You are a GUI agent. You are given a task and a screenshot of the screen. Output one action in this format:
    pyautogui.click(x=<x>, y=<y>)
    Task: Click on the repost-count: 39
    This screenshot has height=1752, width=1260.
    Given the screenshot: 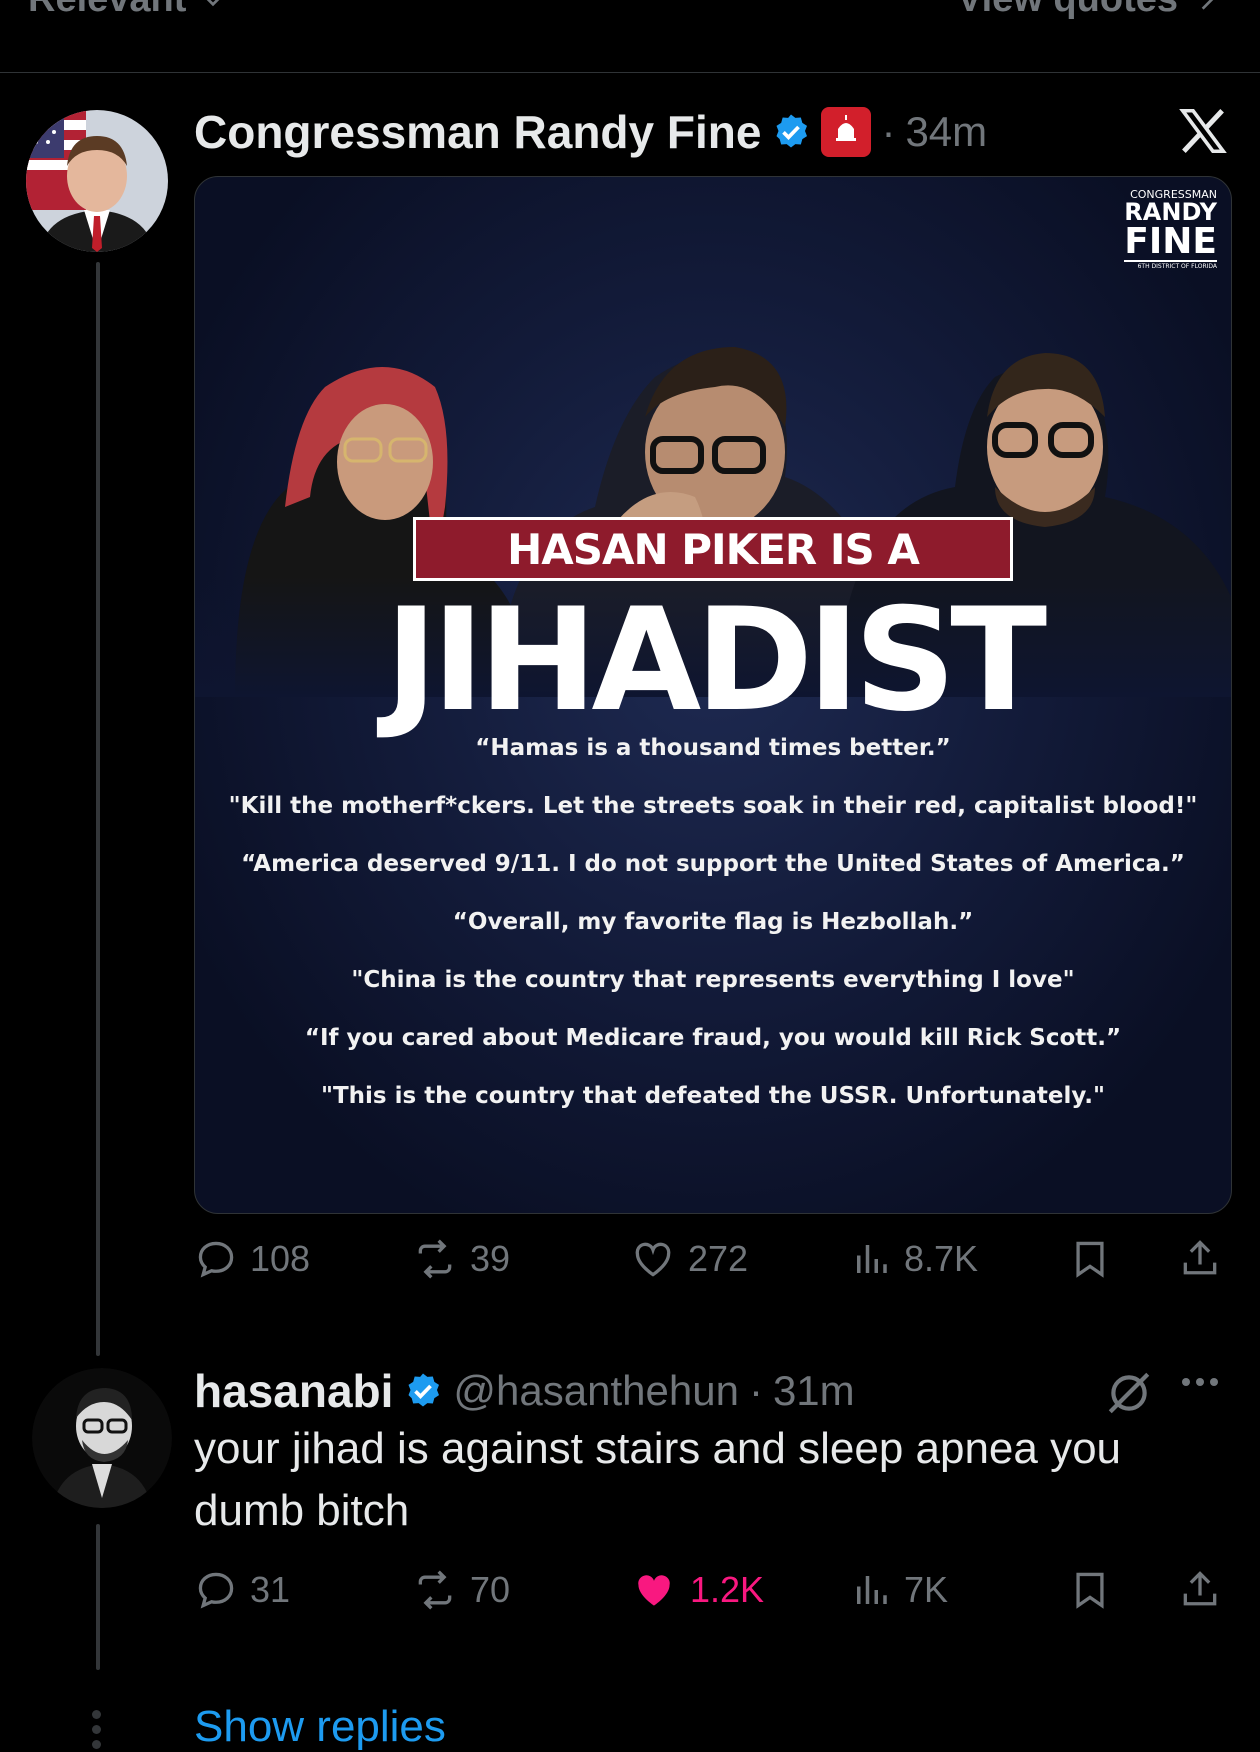 What is the action you would take?
    pyautogui.click(x=490, y=1258)
    